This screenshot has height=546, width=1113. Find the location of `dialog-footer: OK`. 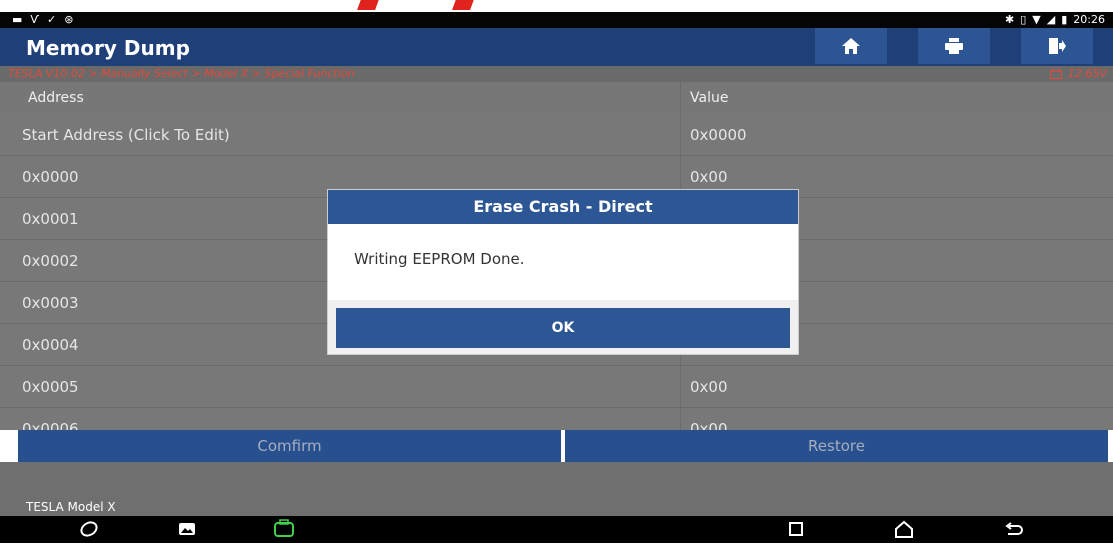

dialog-footer: OK is located at coordinates (563, 327).